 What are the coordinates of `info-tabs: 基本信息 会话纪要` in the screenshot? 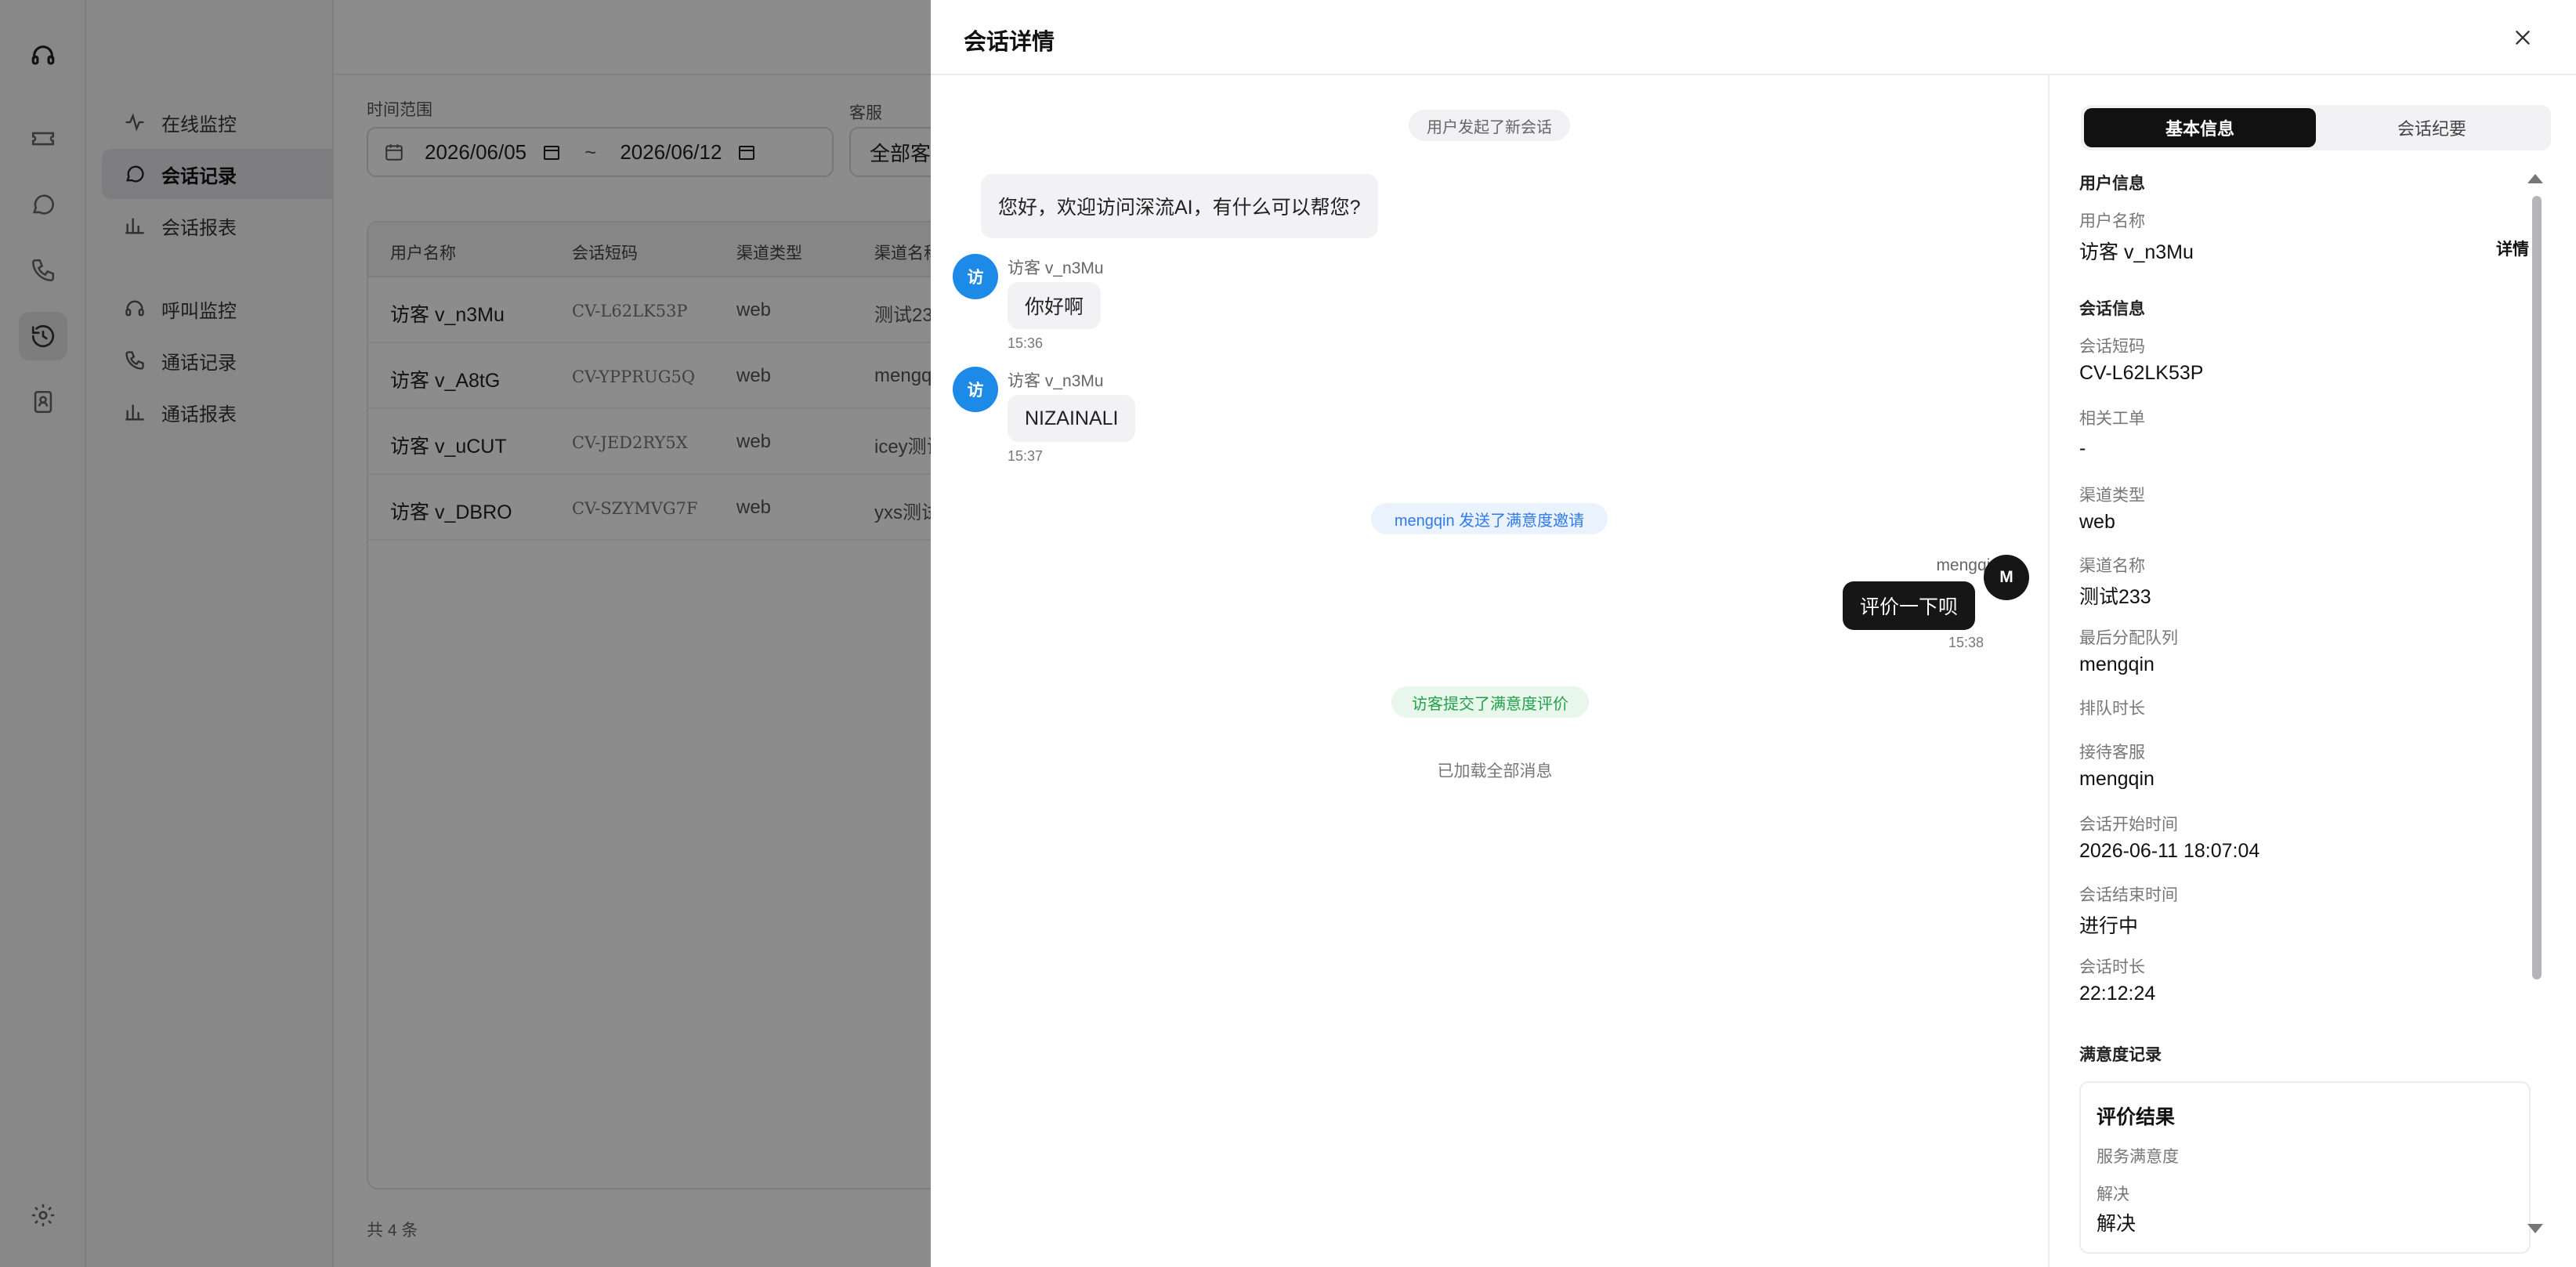 It's located at (2316, 127).